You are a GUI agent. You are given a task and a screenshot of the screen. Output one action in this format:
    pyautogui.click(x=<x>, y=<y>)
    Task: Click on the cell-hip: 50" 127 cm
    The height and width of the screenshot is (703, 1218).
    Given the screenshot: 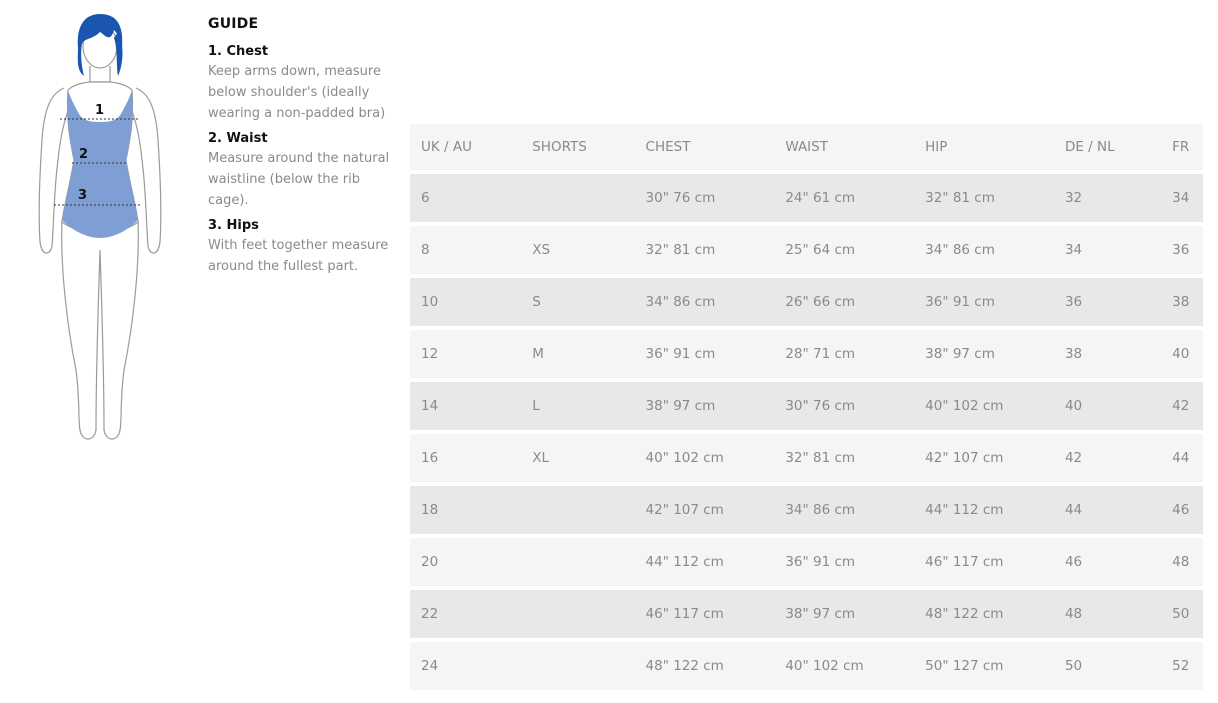 What is the action you would take?
    pyautogui.click(x=964, y=666)
    